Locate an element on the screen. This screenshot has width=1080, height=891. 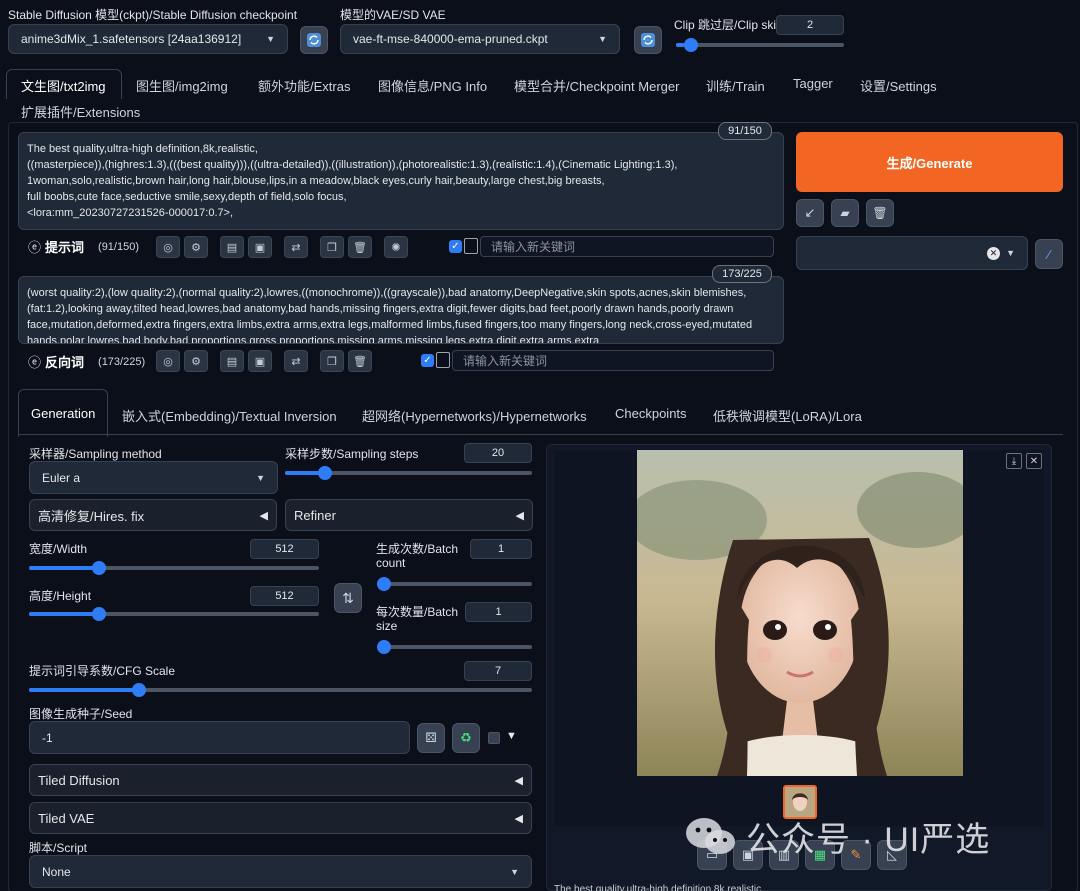
tiled-diffusion-accordion: Tiled Diffusion ◀ is located at coordinates (280, 780).